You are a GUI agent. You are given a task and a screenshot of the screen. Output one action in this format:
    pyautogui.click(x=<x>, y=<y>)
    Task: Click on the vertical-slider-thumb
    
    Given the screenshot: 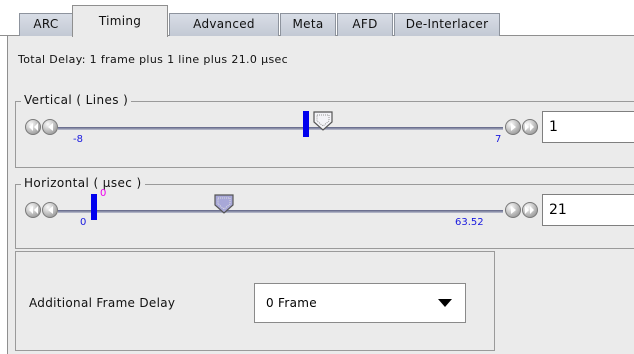 What is the action you would take?
    pyautogui.click(x=323, y=121)
    